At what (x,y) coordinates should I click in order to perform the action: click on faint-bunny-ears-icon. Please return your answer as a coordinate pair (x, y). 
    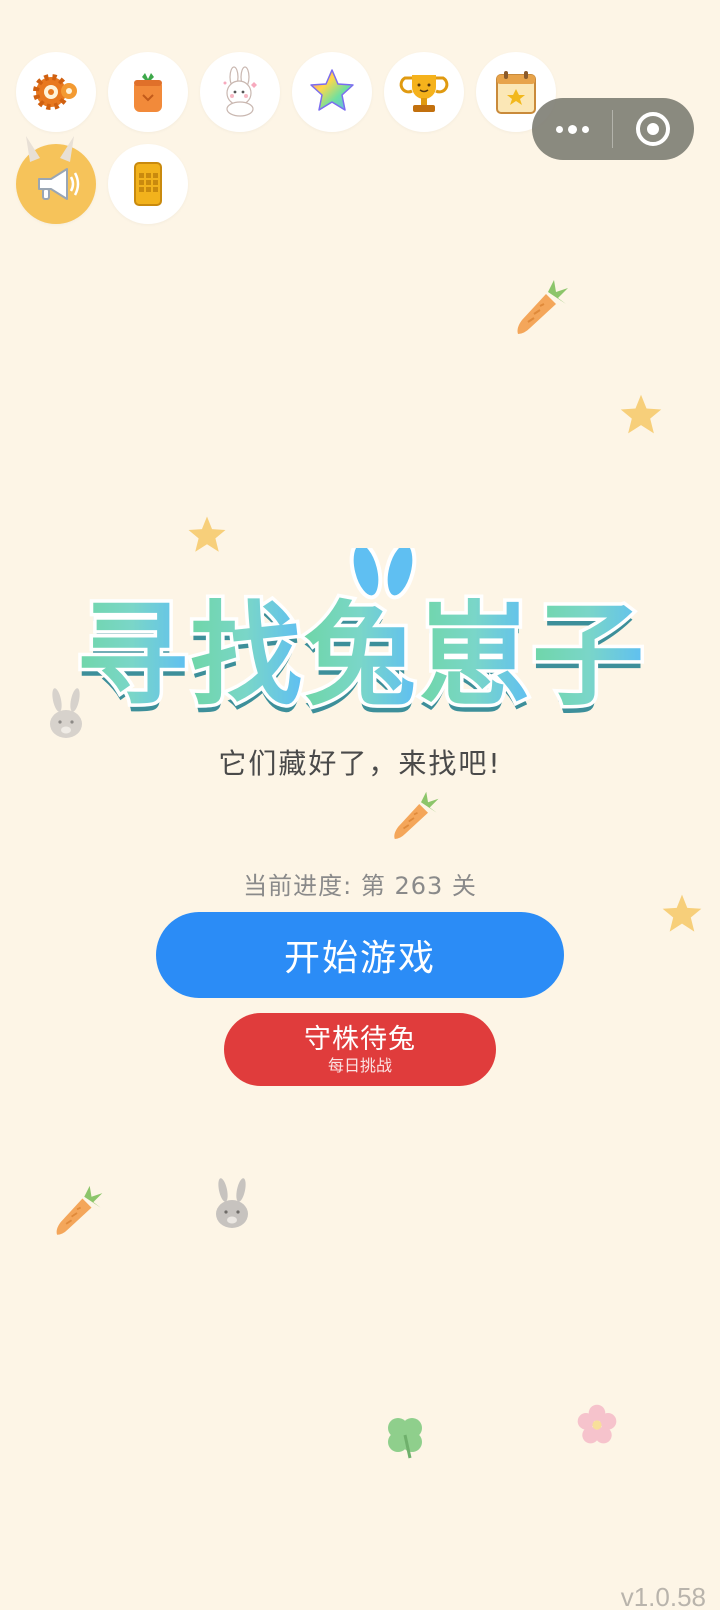
    Looking at the image, I should click on (50, 149).